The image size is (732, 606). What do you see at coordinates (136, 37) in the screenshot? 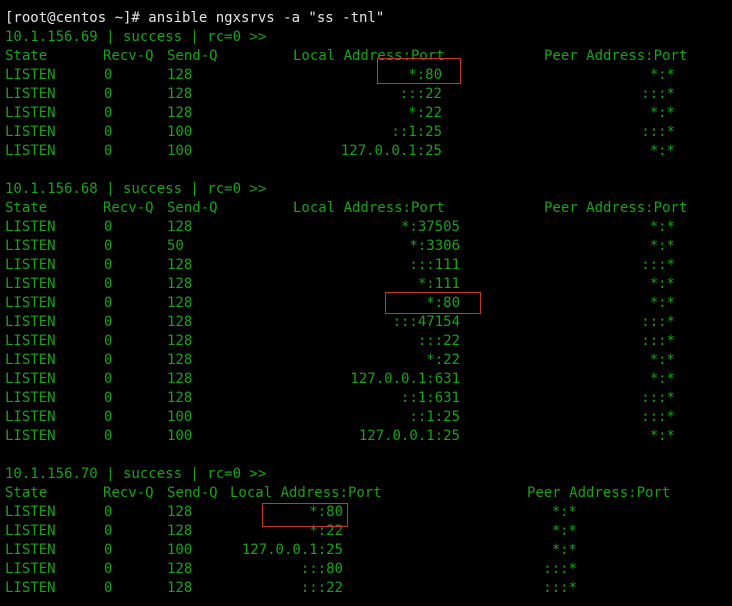
I see `host-summary-1: 10.1.156.69 | success | rc=0 >>` at bounding box center [136, 37].